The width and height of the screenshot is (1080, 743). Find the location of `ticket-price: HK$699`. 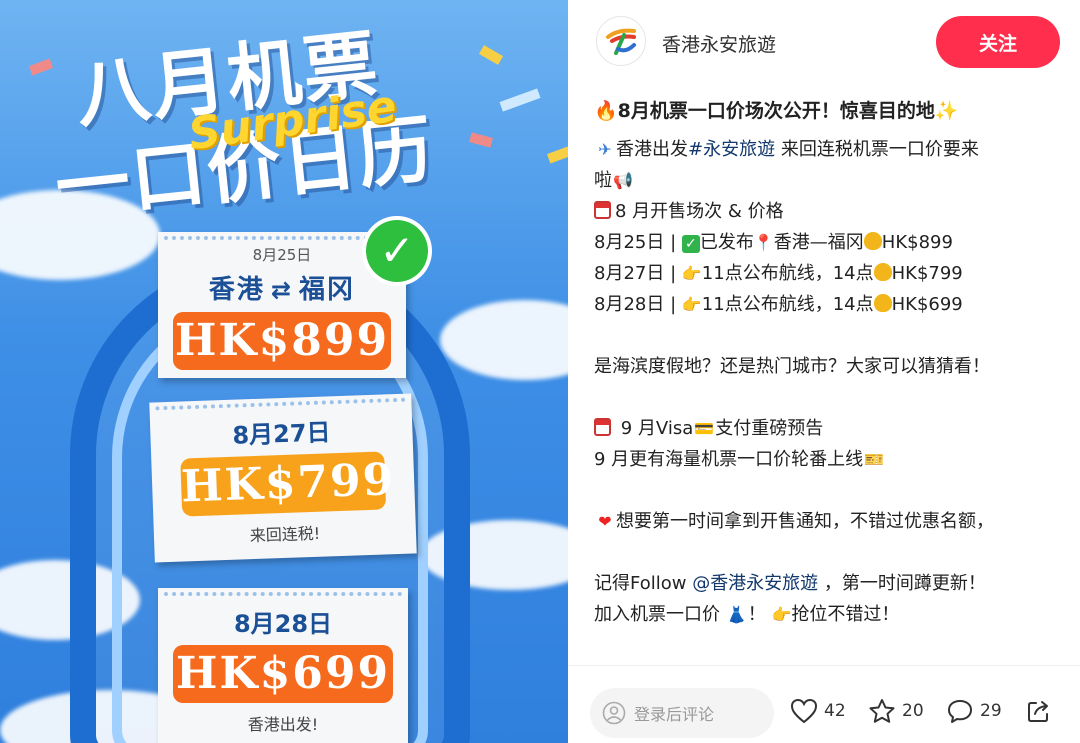

ticket-price: HK$699 is located at coordinates (283, 674).